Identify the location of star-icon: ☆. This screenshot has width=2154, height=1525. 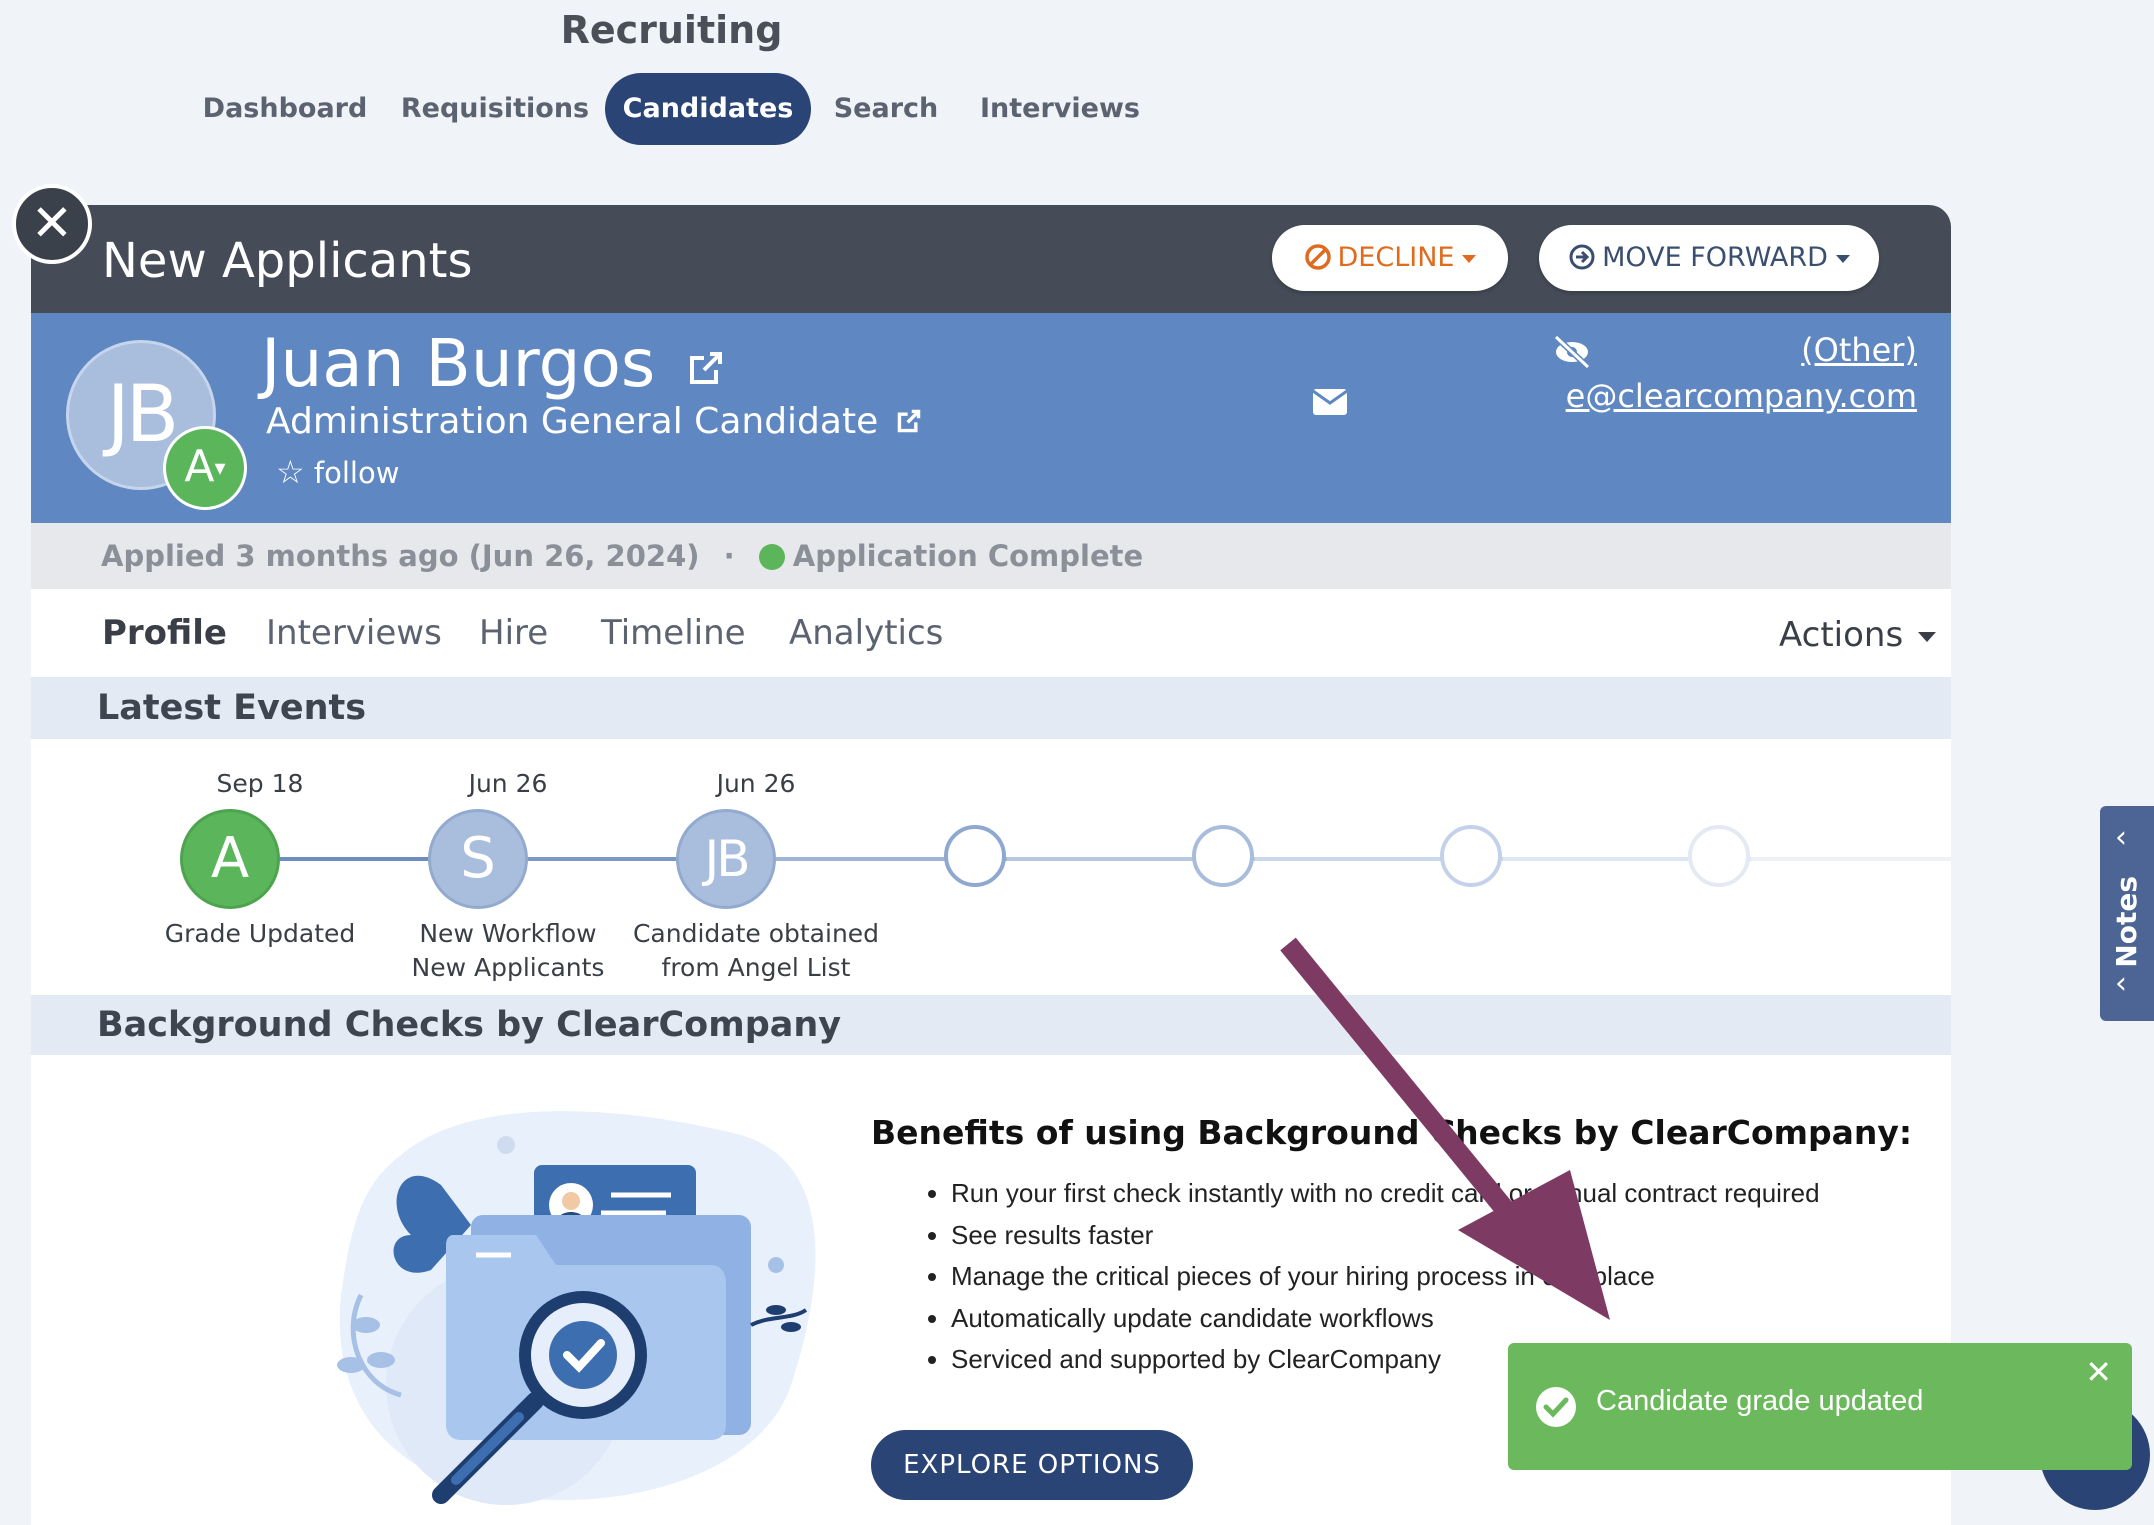
(290, 472).